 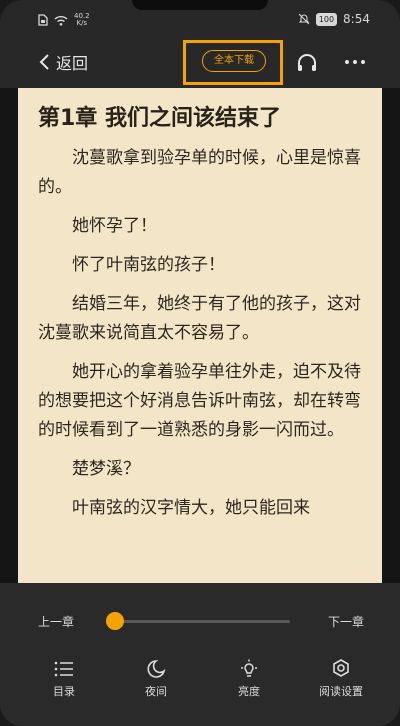 I want to click on chapter-progress-slider, so click(x=198, y=621).